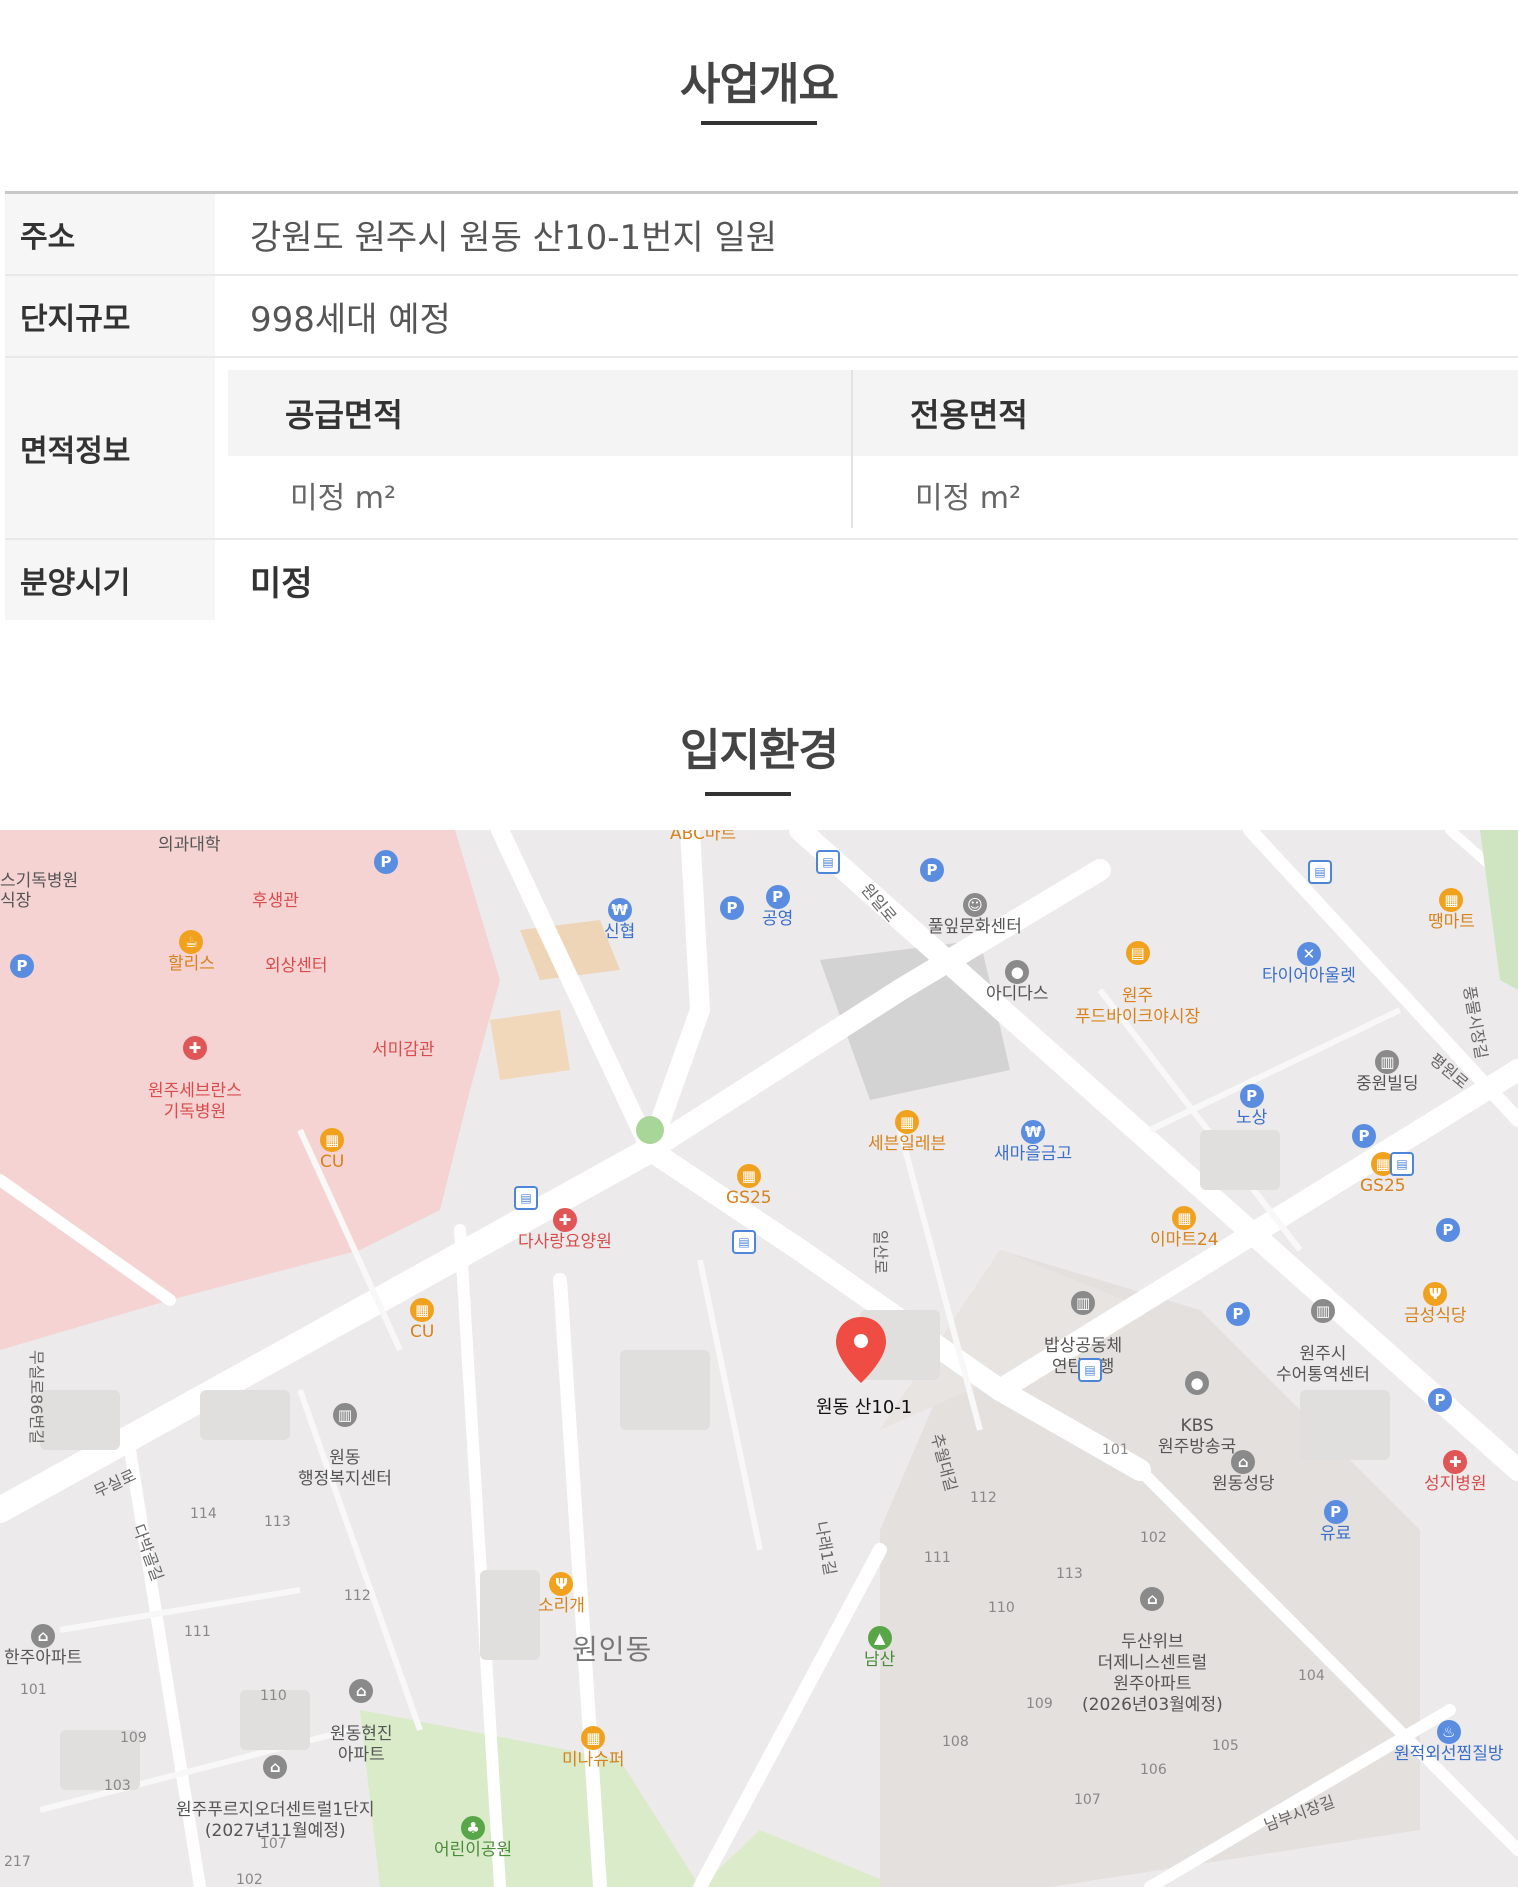  Describe the element at coordinates (968, 498) in the screenshot. I see `exclusive-area-value: 미정 m²` at that location.